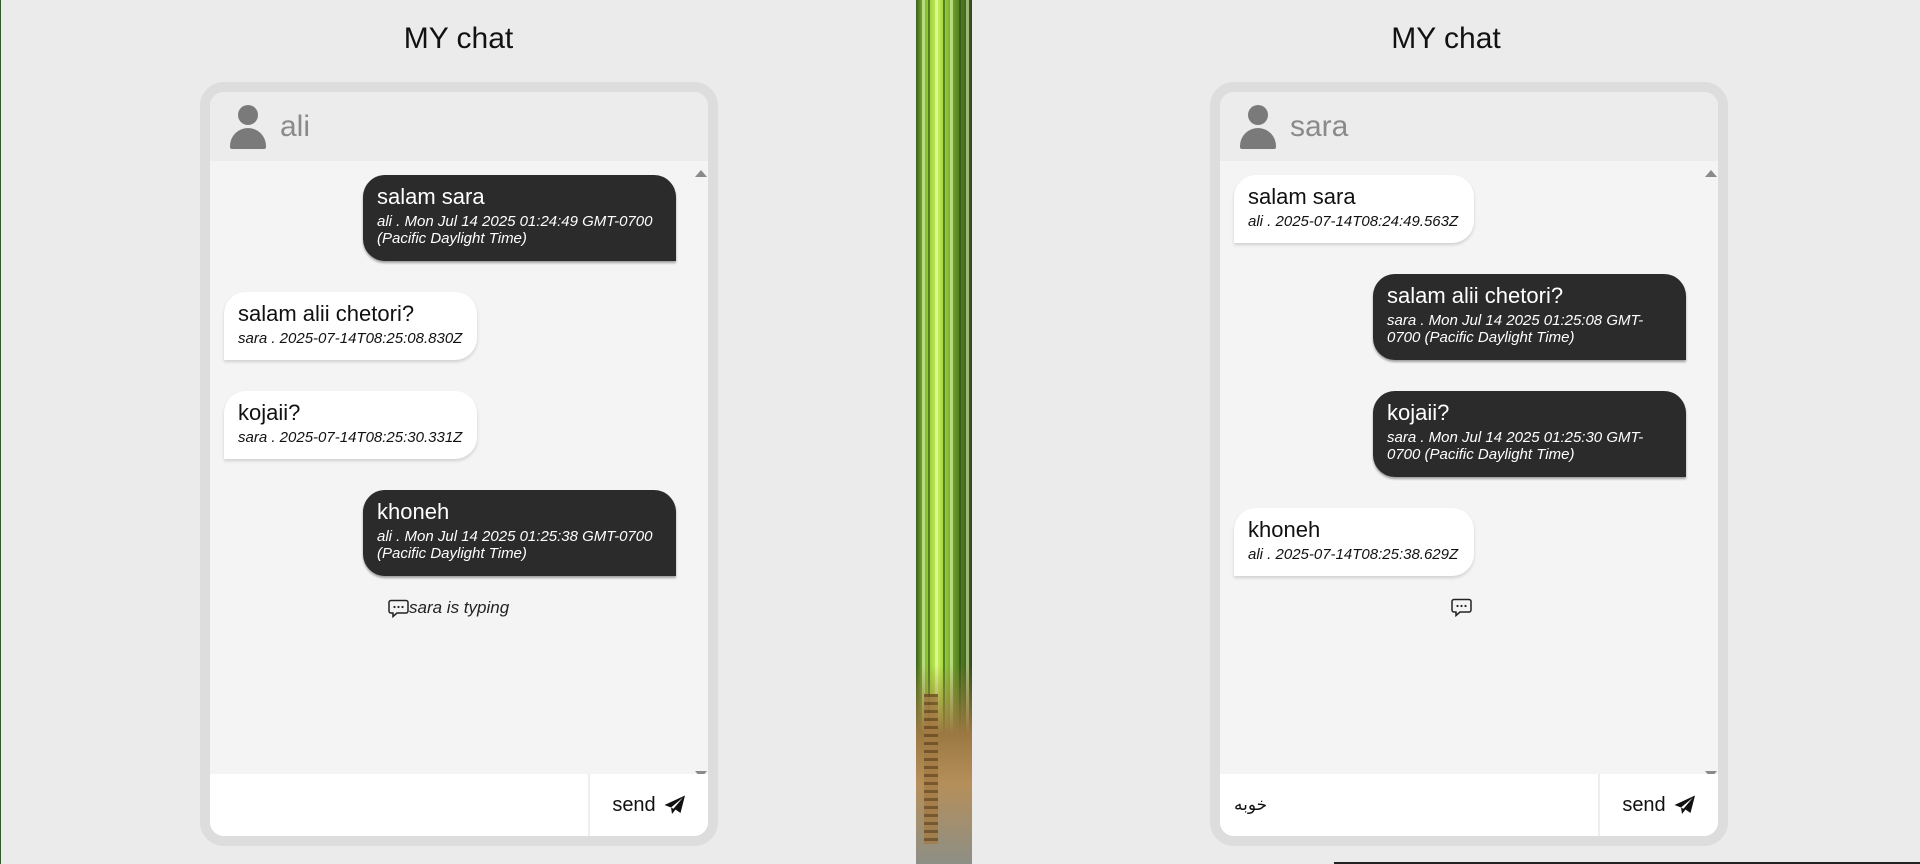 This screenshot has height=864, width=1920. I want to click on contact-name: ali, so click(295, 126).